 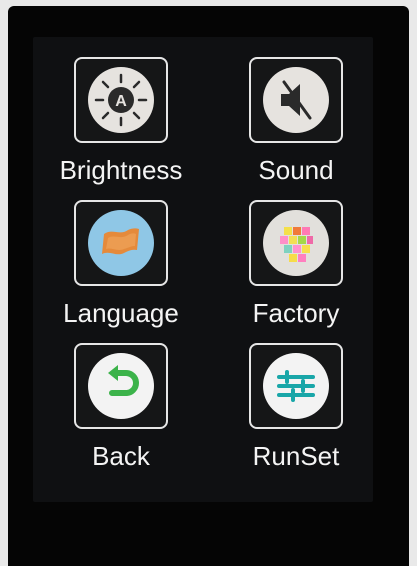 What do you see at coordinates (296, 170) in the screenshot?
I see `sound-label: Sound` at bounding box center [296, 170].